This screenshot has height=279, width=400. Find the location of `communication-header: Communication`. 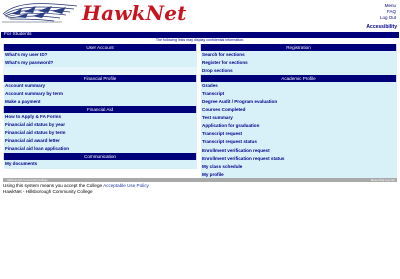

communication-header: Communication is located at coordinates (100, 157).